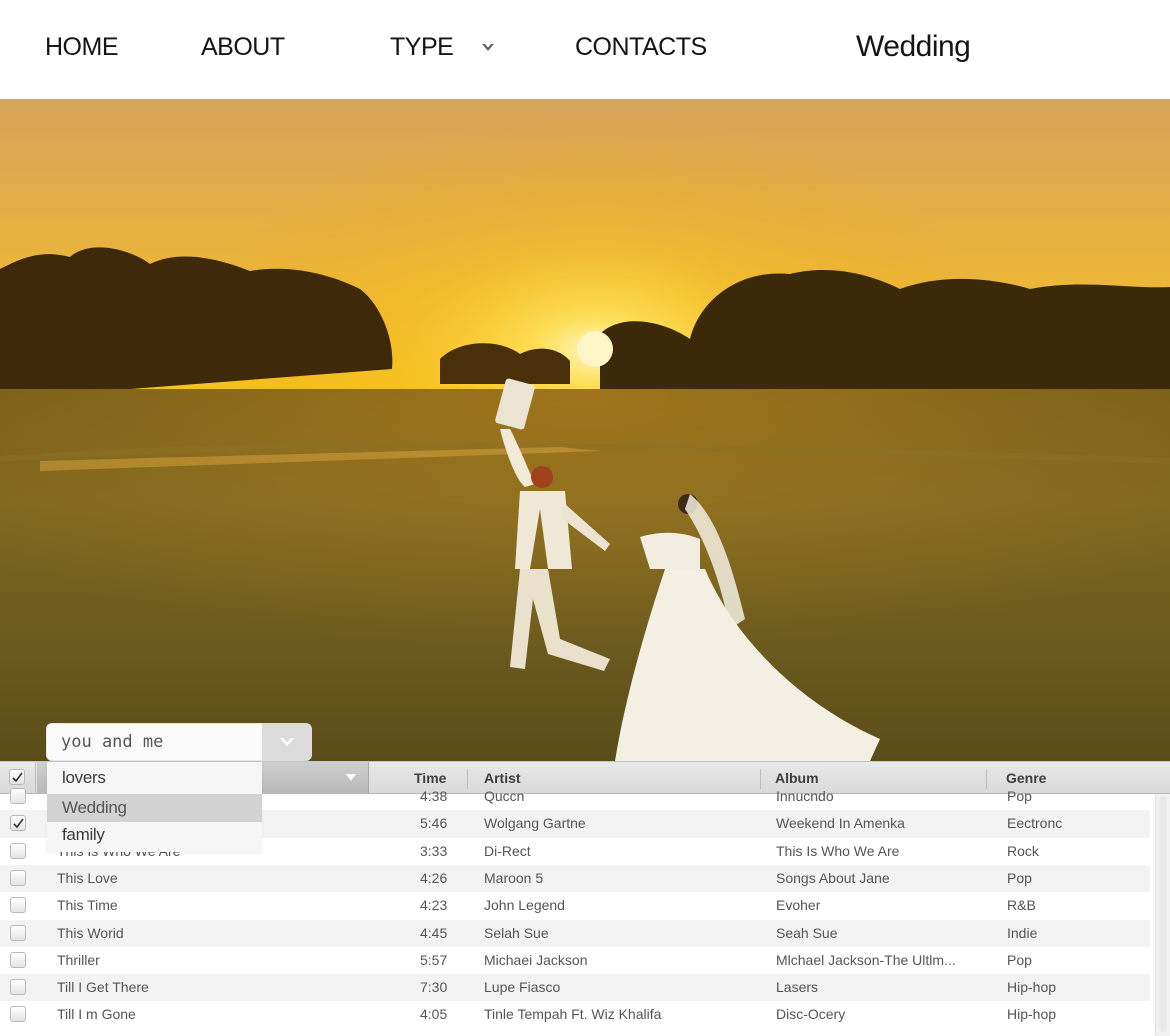 This screenshot has width=1170, height=1036. What do you see at coordinates (1021, 905) in the screenshot?
I see `row-genre-cell: R&B` at bounding box center [1021, 905].